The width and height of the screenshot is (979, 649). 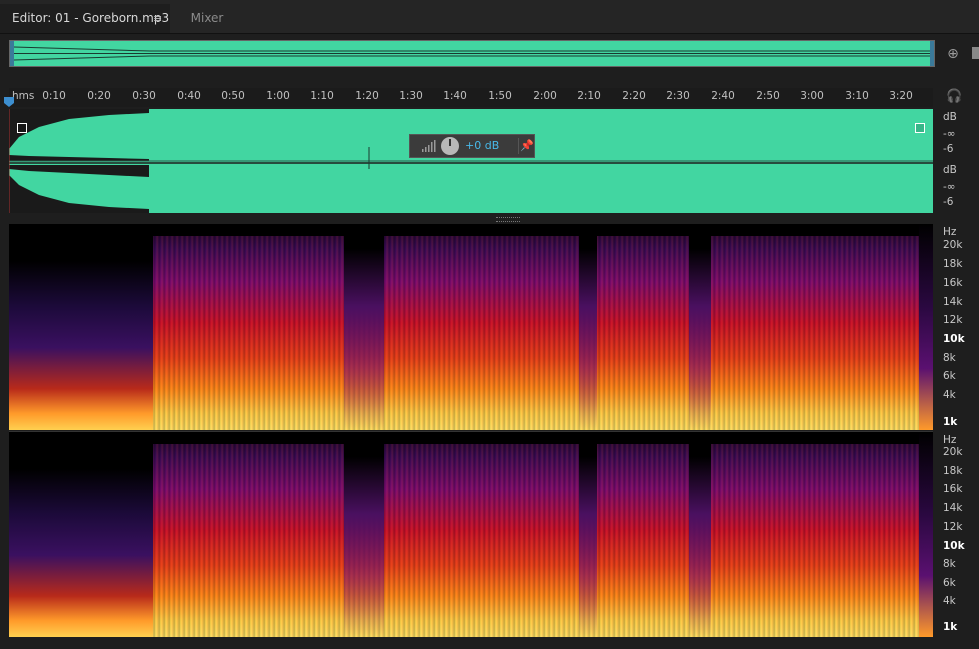 I want to click on hz-scale-bottom: Hz 20k 18k 16k 14k 12k 10k 8k 6k 4k 1k, so click(x=957, y=534).